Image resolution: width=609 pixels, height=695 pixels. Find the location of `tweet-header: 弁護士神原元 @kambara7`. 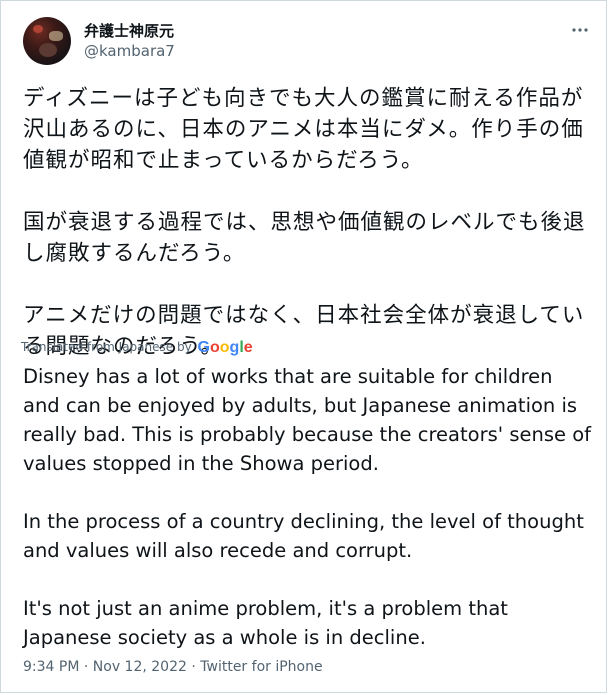

tweet-header: 弁護士神原元 @kambara7 is located at coordinates (308, 43).